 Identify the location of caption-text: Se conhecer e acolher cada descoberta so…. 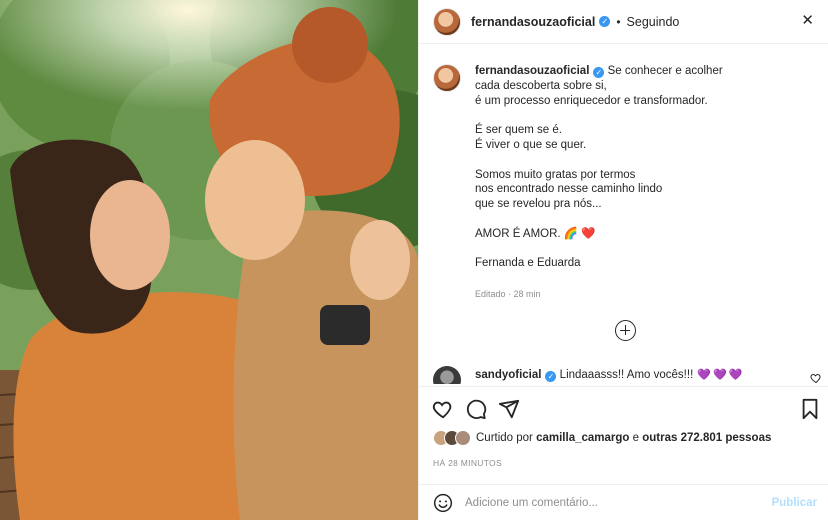
(599, 167).